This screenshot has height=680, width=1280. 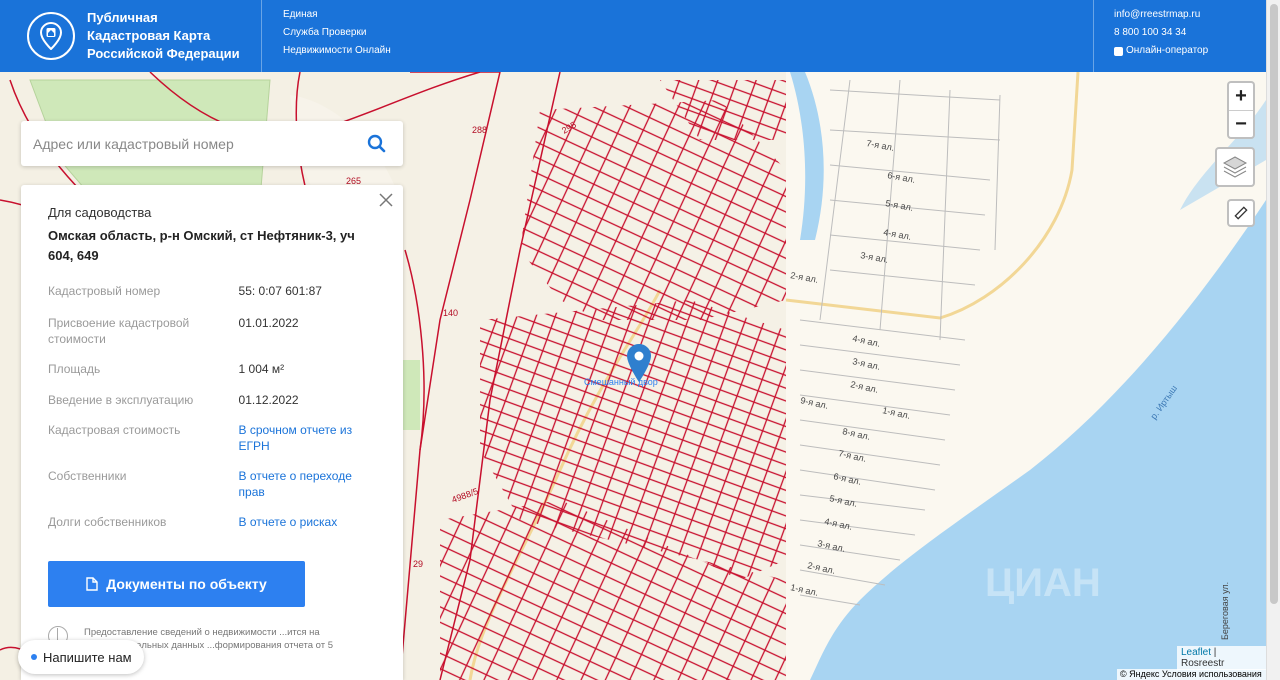 I want to click on search-input, so click(x=193, y=143).